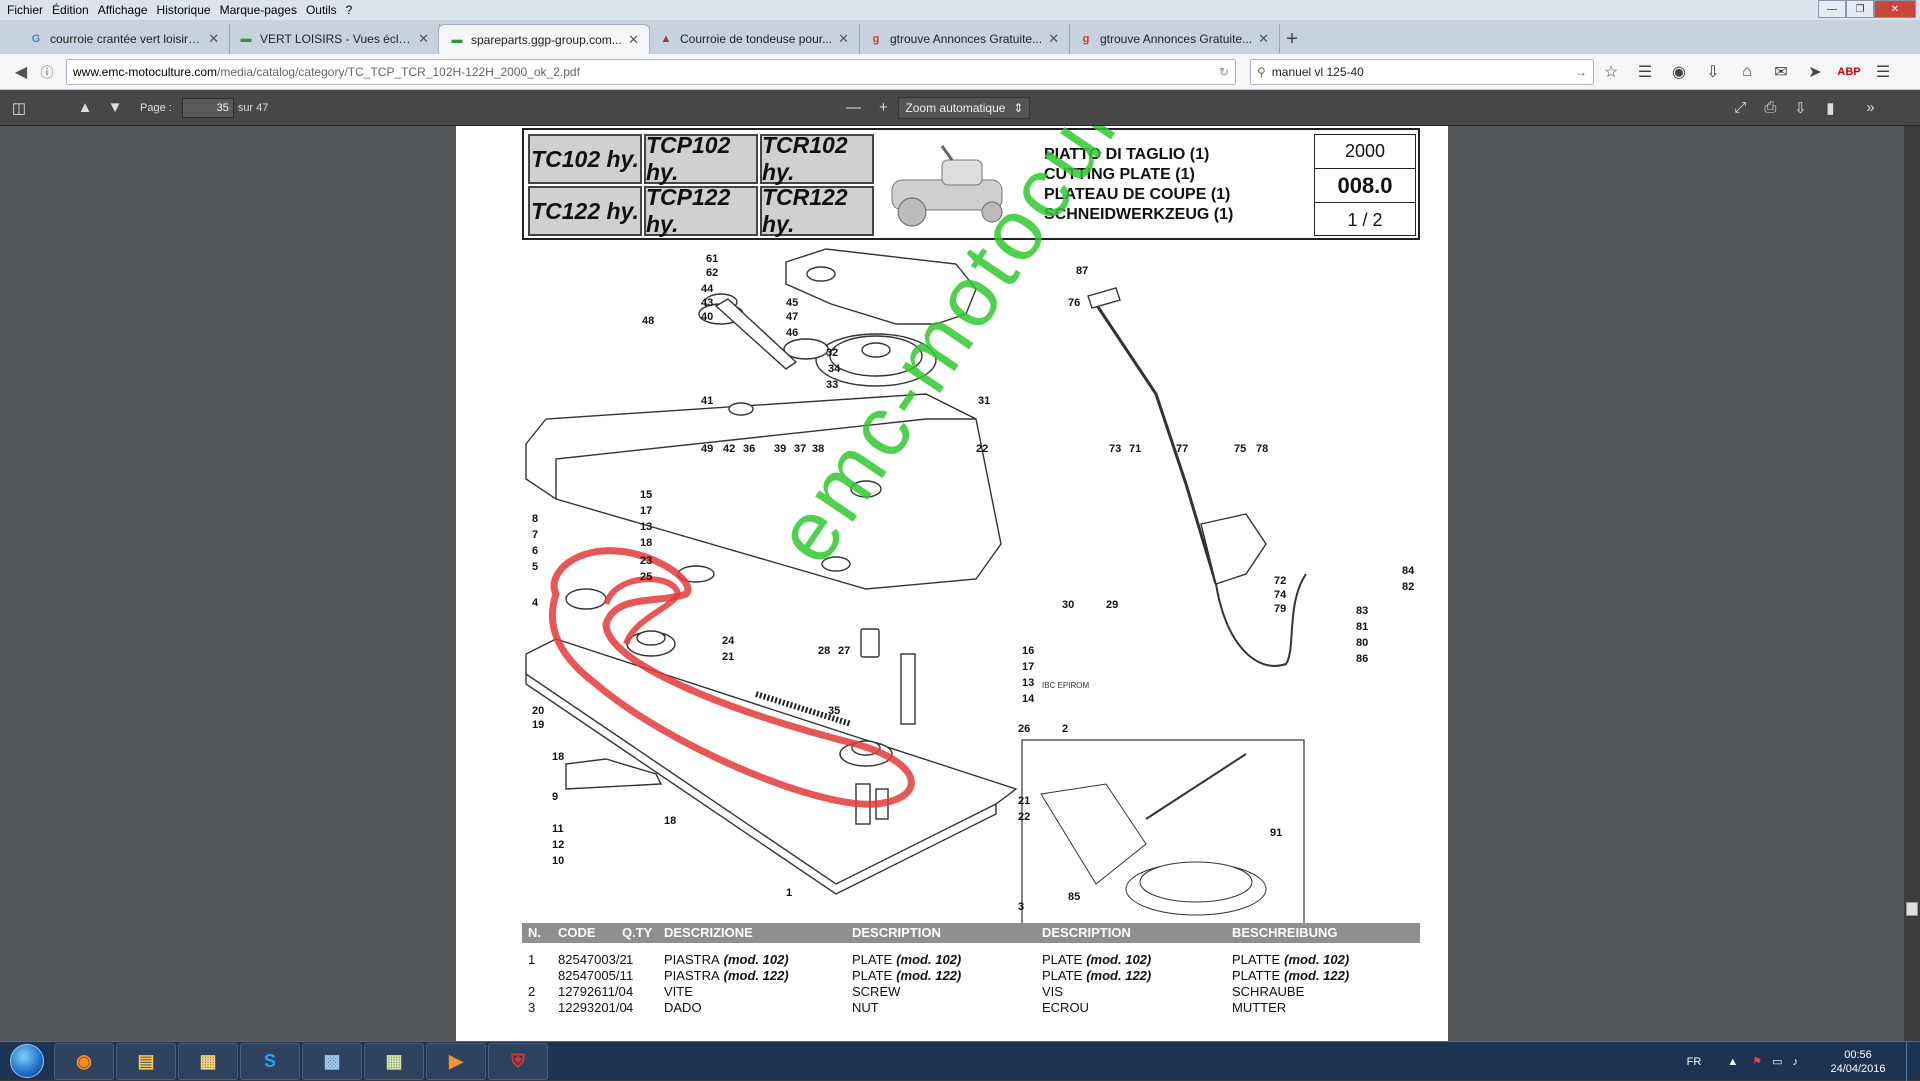 This screenshot has width=1920, height=1081. What do you see at coordinates (456, 1061) in the screenshot?
I see `media-player-taskbar-icon: ▶` at bounding box center [456, 1061].